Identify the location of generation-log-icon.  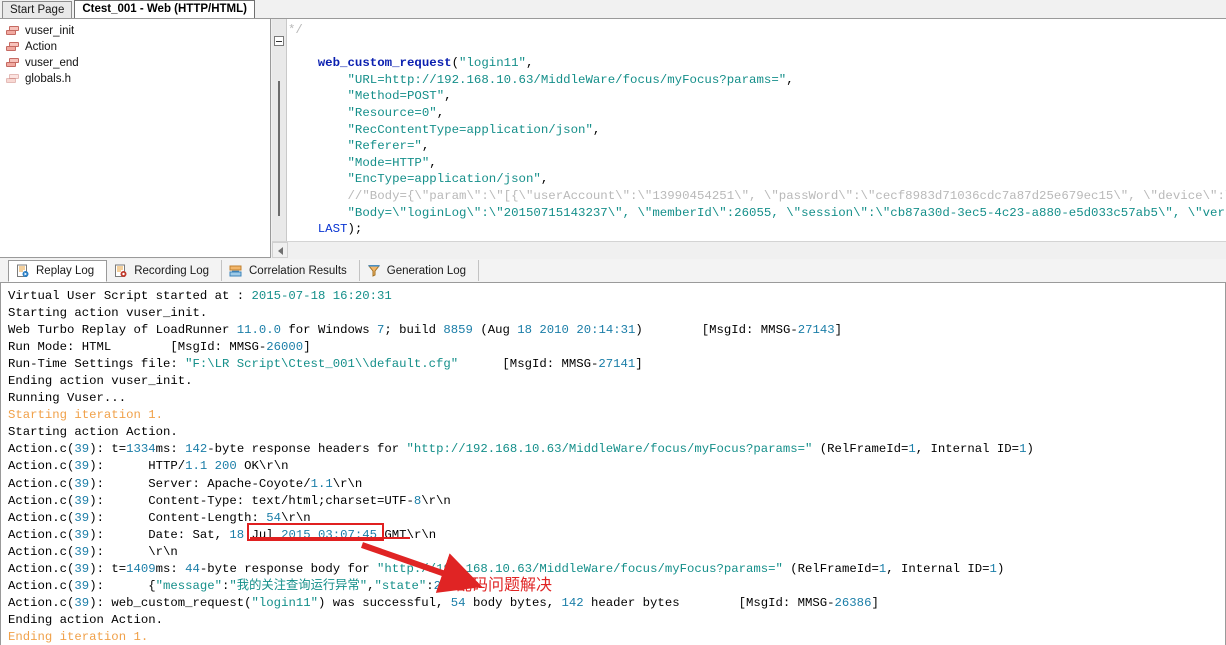
(374, 271).